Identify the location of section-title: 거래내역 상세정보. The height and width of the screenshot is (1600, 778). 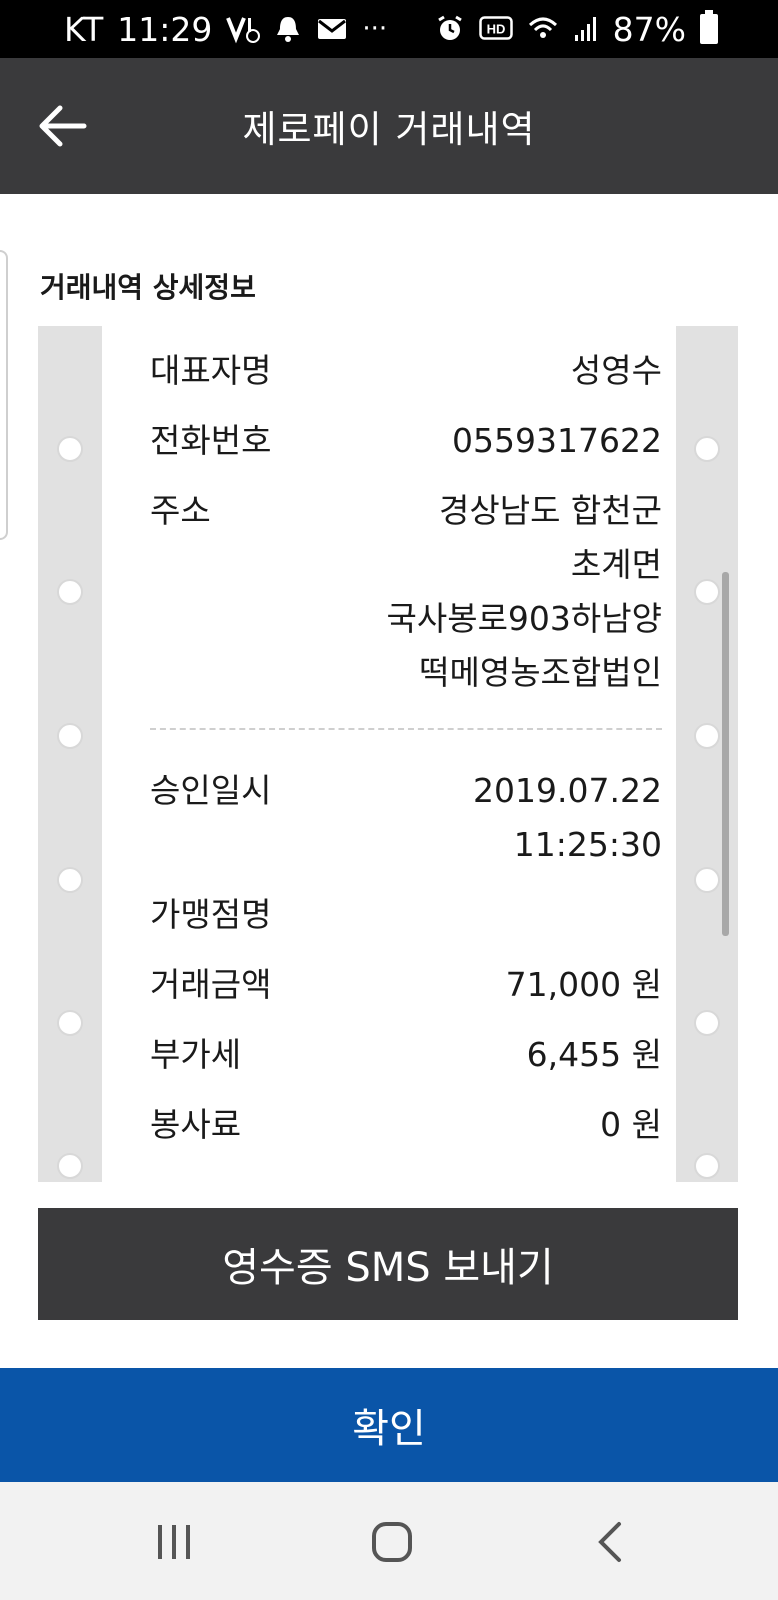
(148, 287).